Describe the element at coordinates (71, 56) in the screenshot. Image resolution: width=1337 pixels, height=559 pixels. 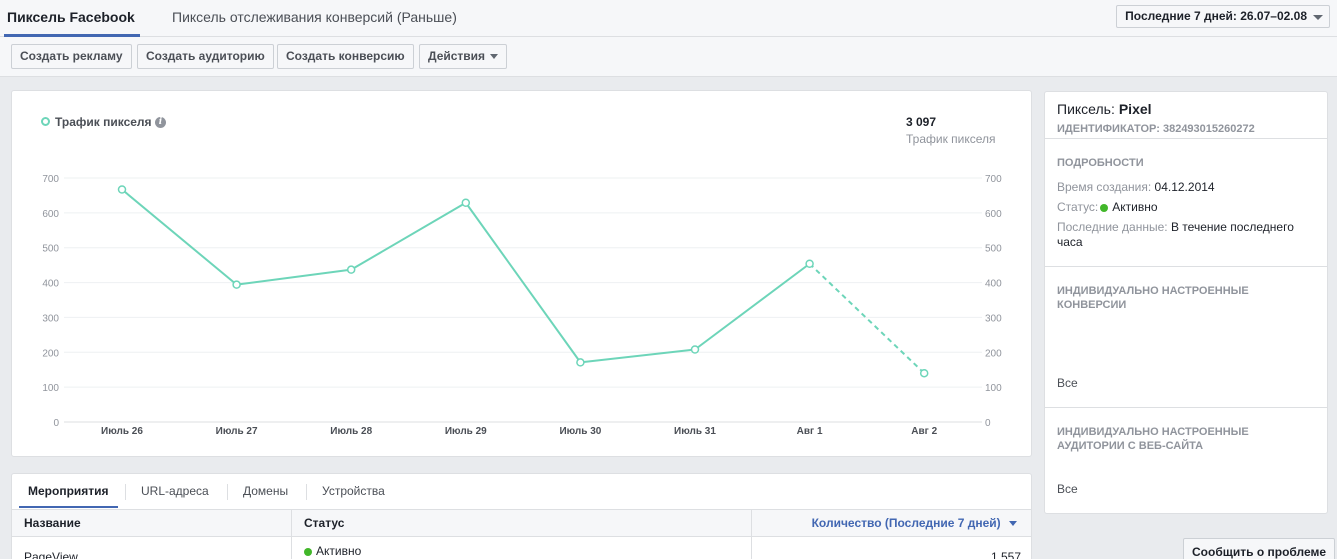
I see `create-ad-button: Создать рекламу` at that location.